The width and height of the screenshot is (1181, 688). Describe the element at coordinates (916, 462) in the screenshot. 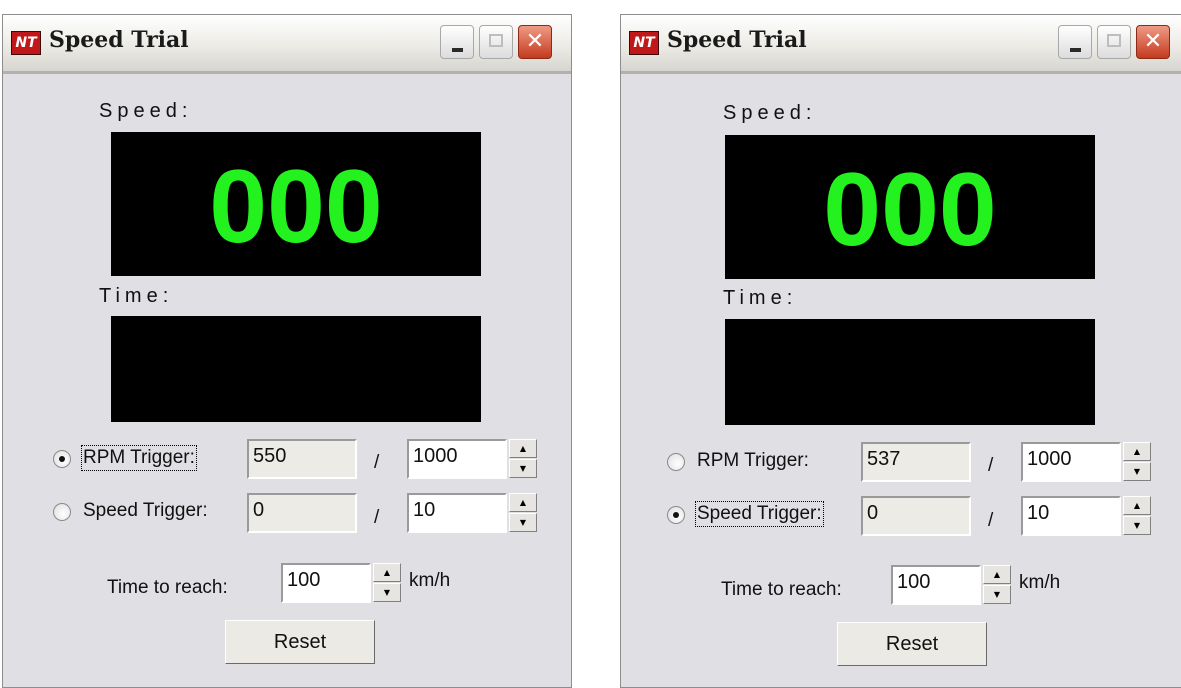

I see `rpm-current-field: 537` at that location.